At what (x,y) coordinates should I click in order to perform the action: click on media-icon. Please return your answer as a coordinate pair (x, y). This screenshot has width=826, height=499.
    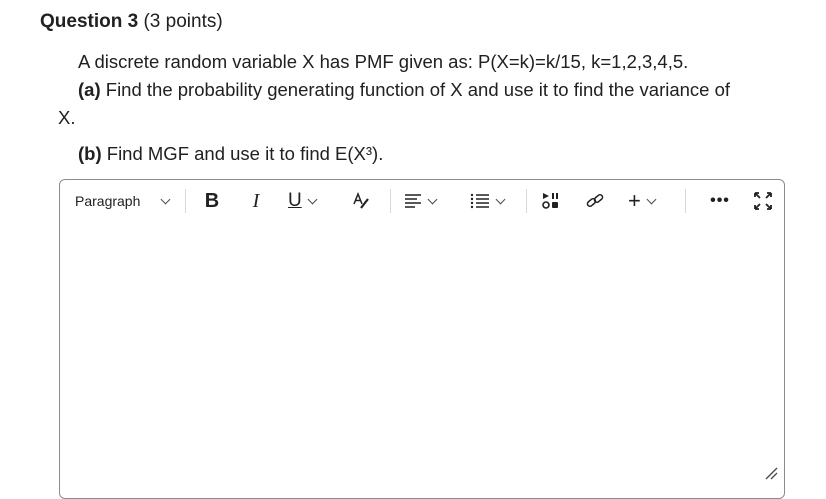
    Looking at the image, I should click on (550, 201).